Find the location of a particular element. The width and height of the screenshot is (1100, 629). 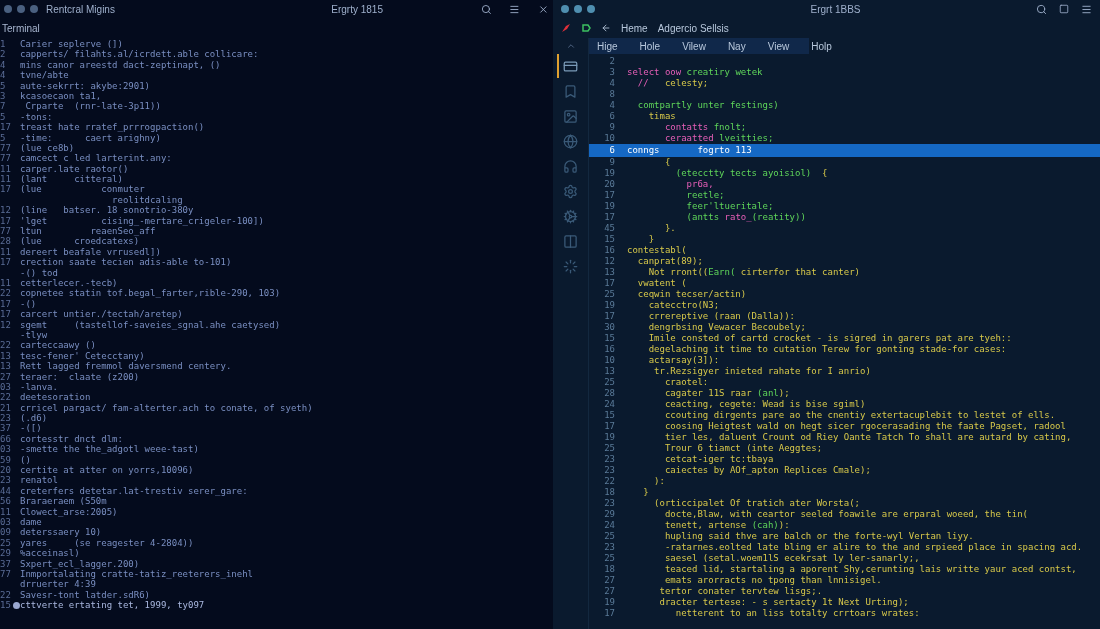

terminal-line: mins canor areestd dact-zeptinapt, () is located at coordinates (120, 65).